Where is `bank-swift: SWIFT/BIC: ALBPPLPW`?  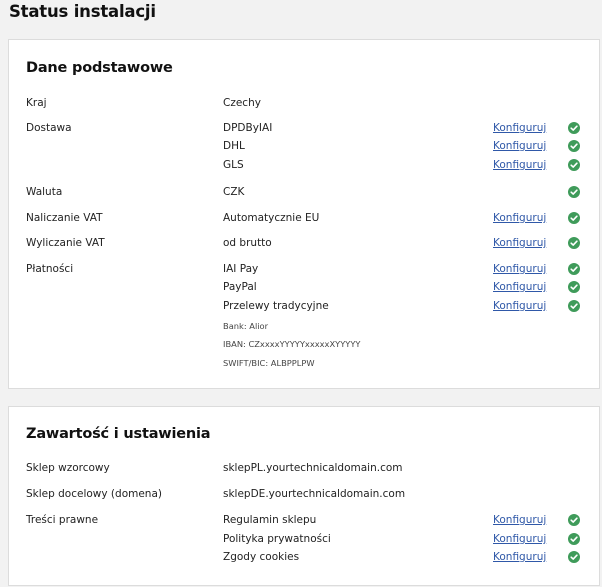
bank-swift: SWIFT/BIC: ALBPPLPW is located at coordinates (269, 363).